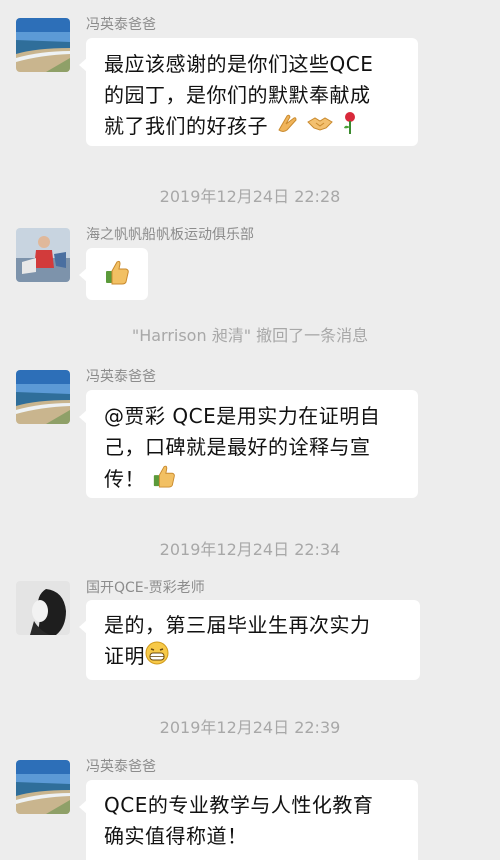 This screenshot has height=860, width=500. I want to click on grin-icon, so click(157, 657).